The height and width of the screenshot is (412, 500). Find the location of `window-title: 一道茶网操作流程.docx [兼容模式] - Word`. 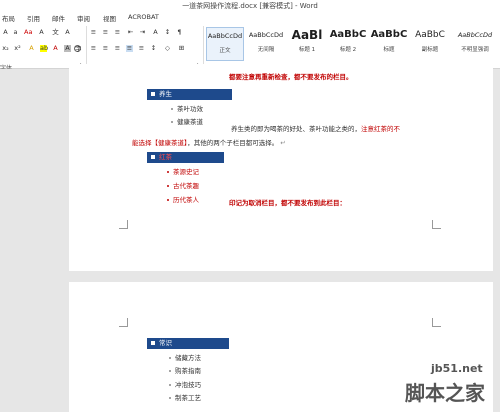

window-title: 一道茶网操作流程.docx [兼容模式] - Word is located at coordinates (250, 6).